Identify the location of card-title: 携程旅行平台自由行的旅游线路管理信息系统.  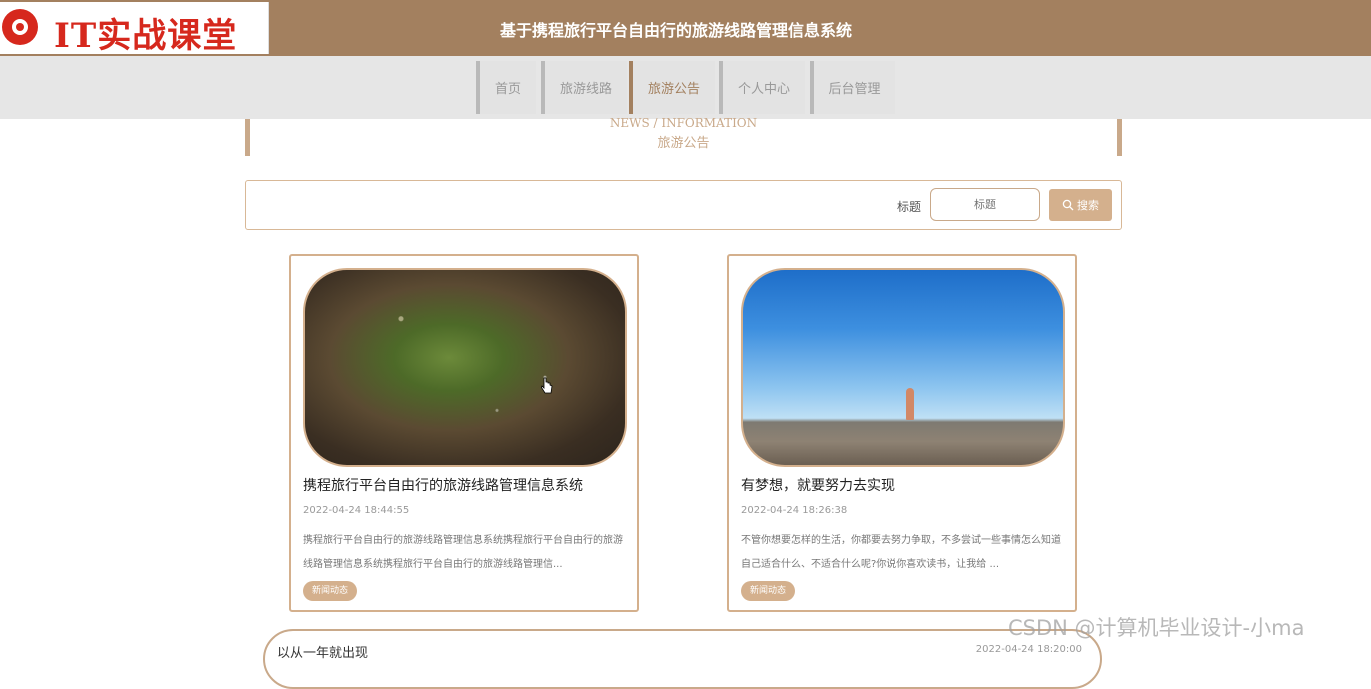
(443, 485).